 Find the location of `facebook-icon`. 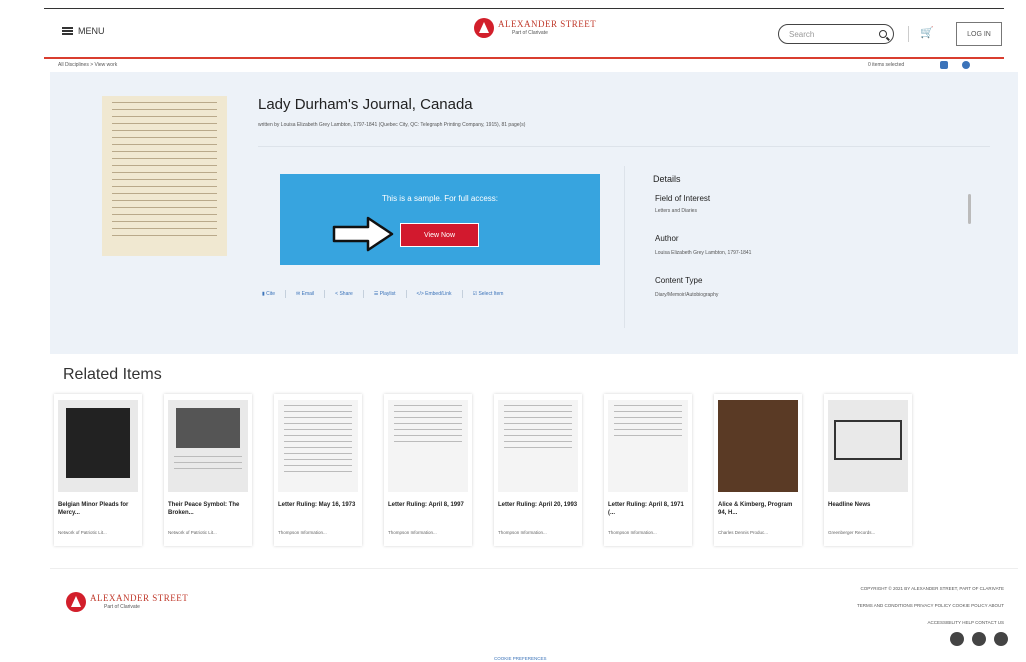

facebook-icon is located at coordinates (957, 639).